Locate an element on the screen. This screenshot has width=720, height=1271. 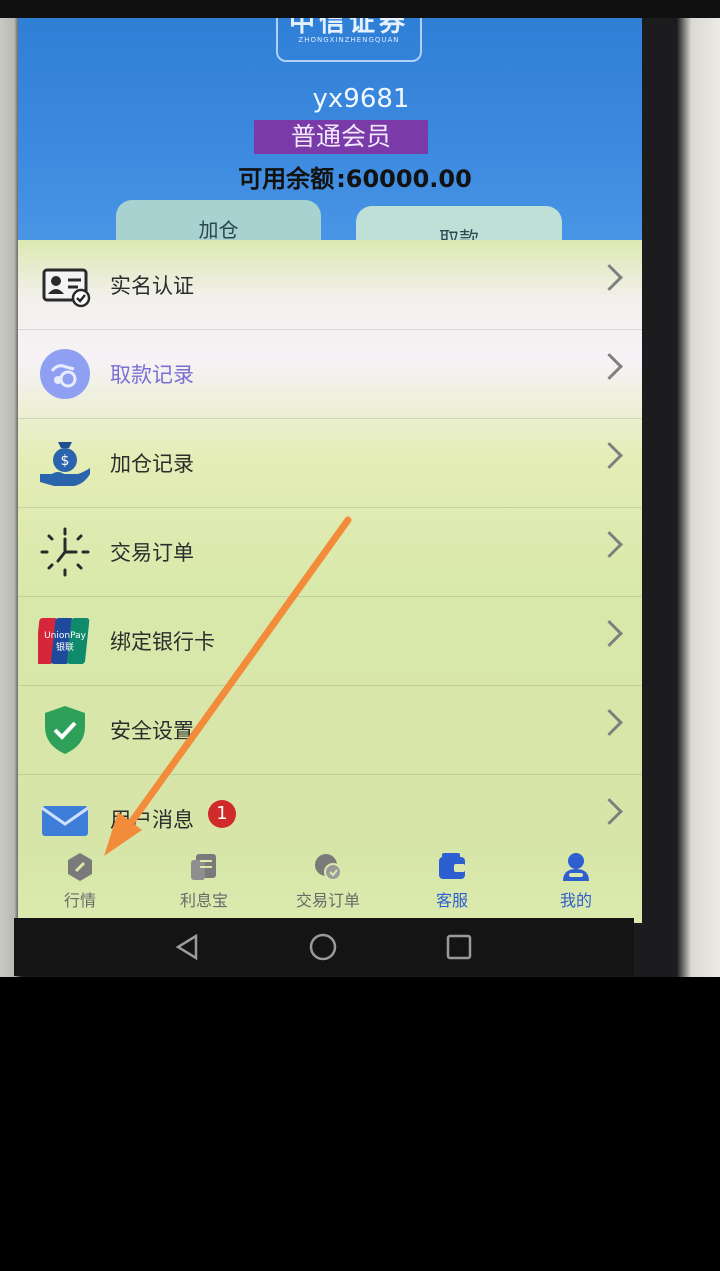
unread-count-badge: 1 is located at coordinates (222, 814).